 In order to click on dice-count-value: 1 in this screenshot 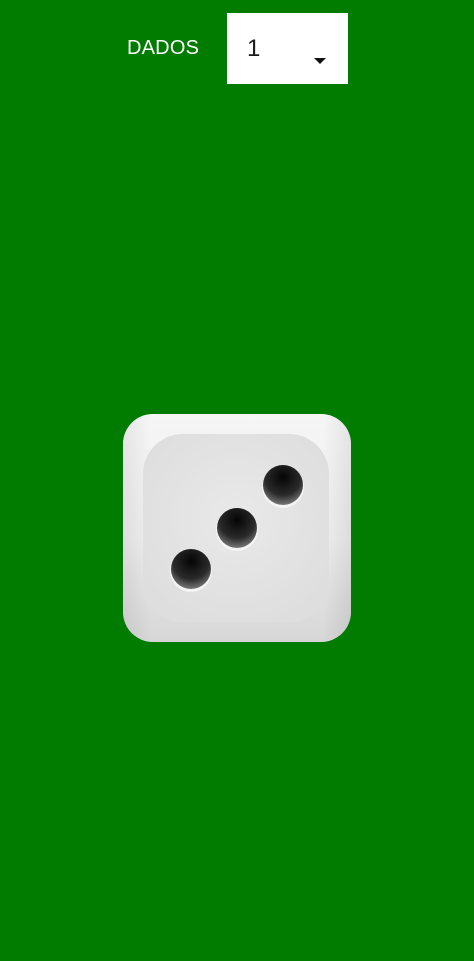, I will do `click(254, 48)`.